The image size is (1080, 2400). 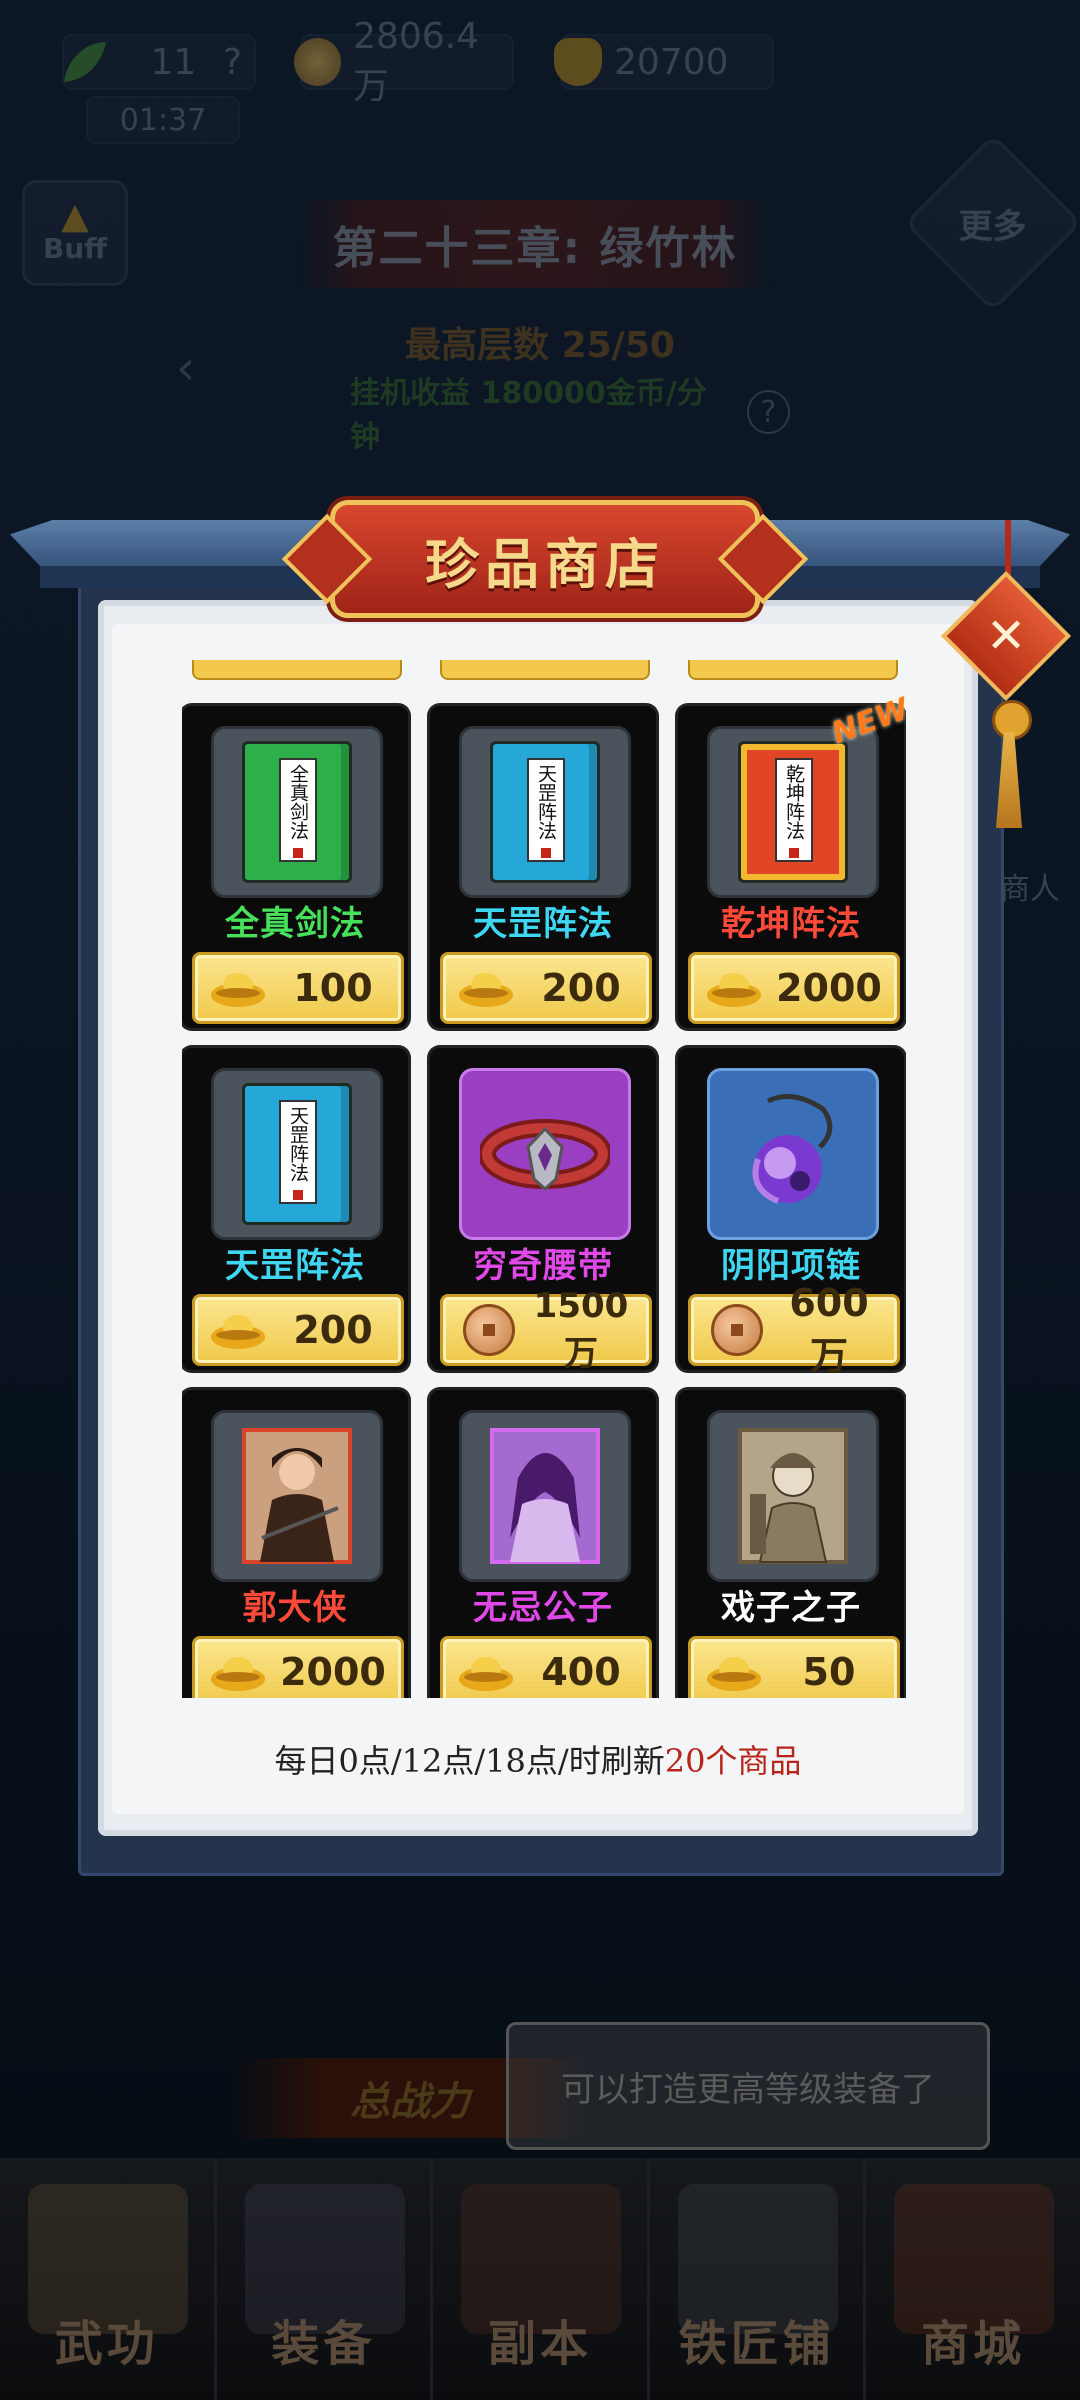 What do you see at coordinates (791, 1544) in the screenshot?
I see `shop-item-card: 戏子之子 50` at bounding box center [791, 1544].